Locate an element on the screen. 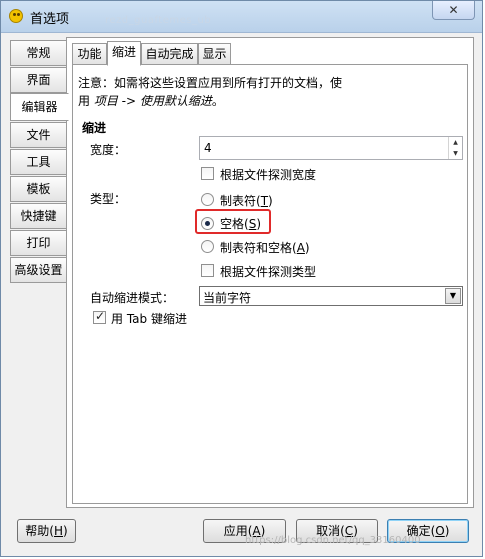 This screenshot has width=485, height=559. title-ghost-text: rezd_guaftemes_ub is located at coordinates (158, 20).